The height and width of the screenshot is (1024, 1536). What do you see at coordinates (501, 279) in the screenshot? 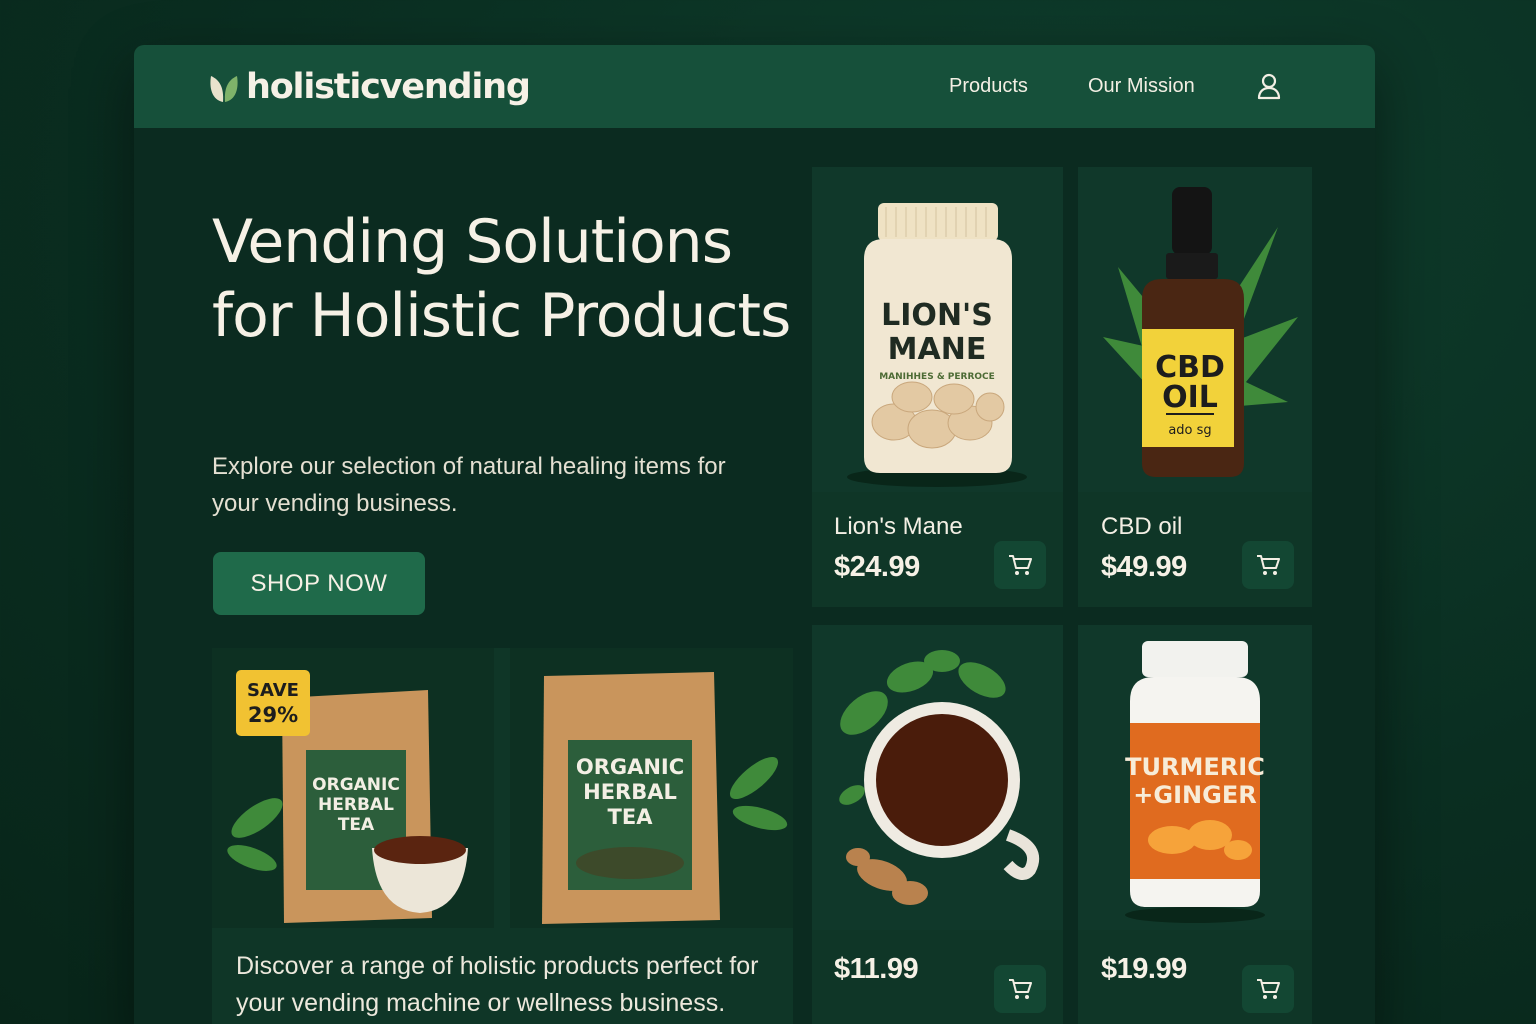
I see `hero-title: Vending Solutions for Holistic Products` at bounding box center [501, 279].